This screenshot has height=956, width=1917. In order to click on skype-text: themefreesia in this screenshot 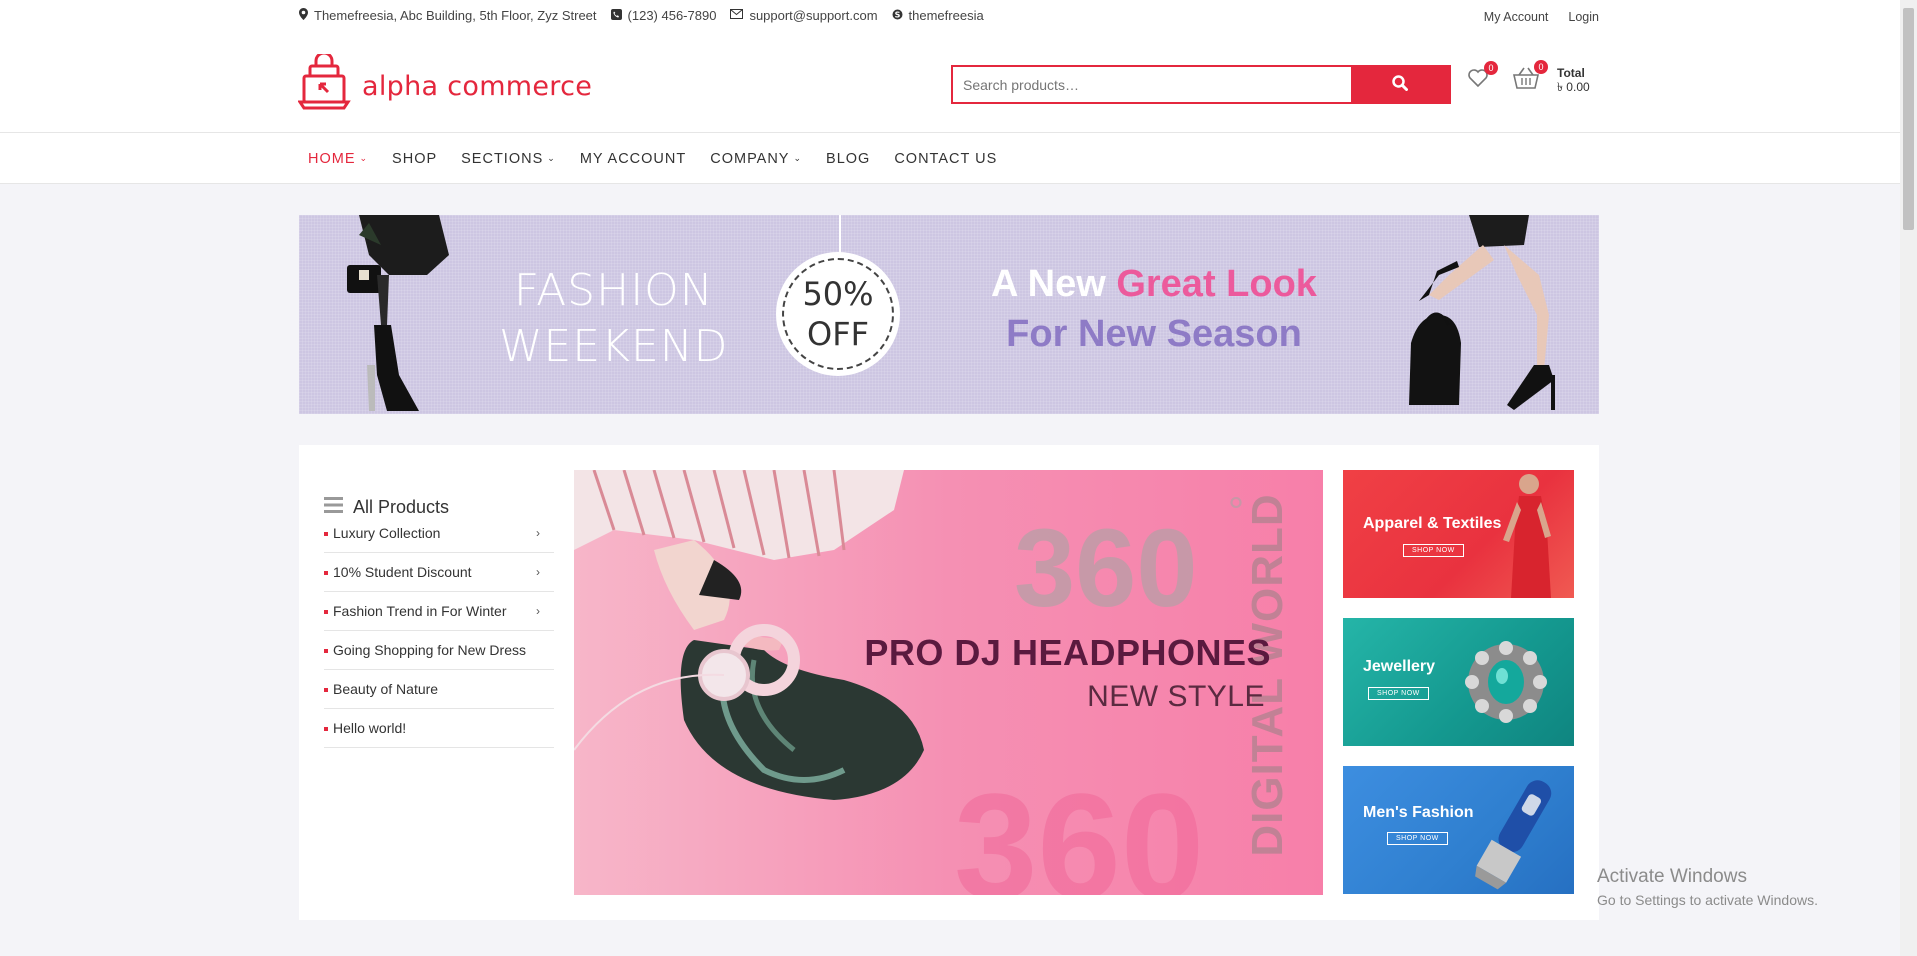, I will do `click(946, 15)`.